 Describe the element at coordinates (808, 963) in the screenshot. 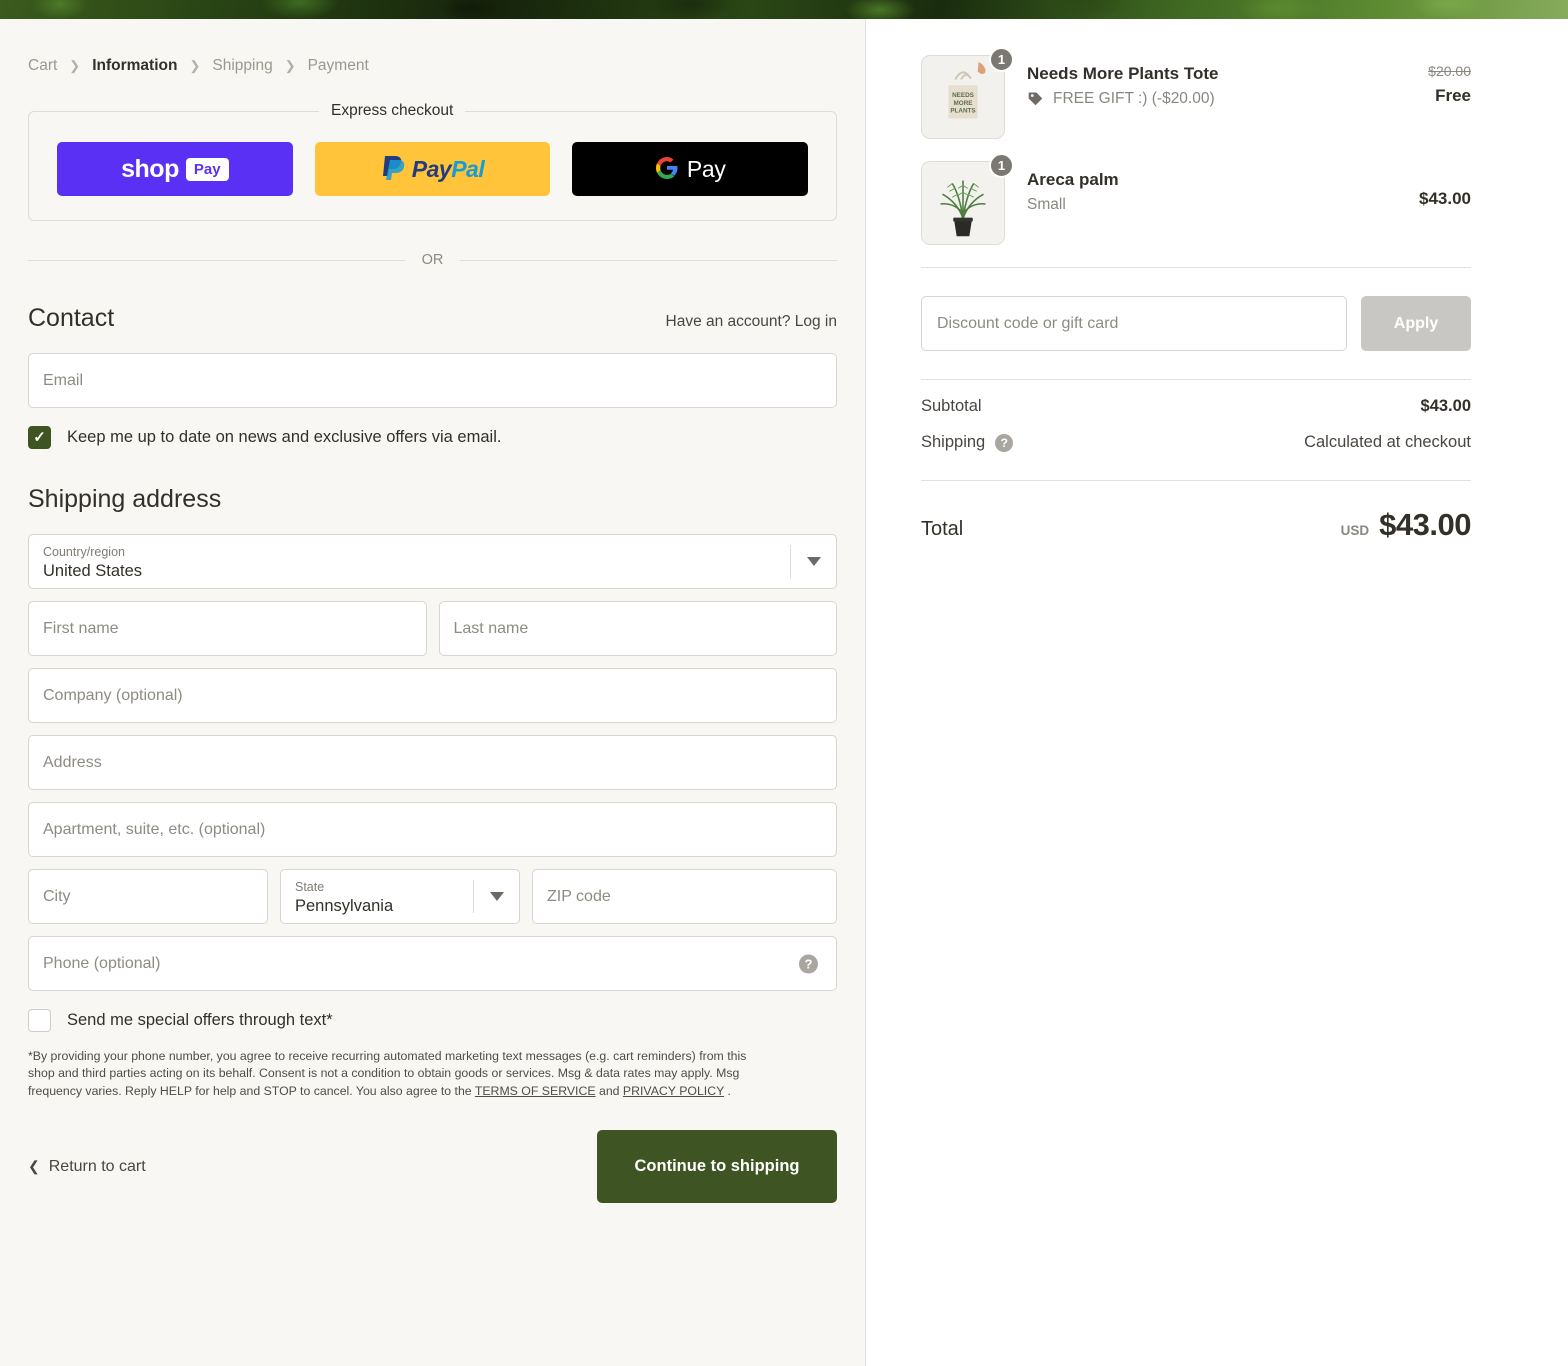

I see `phone-help-icon: ?` at that location.